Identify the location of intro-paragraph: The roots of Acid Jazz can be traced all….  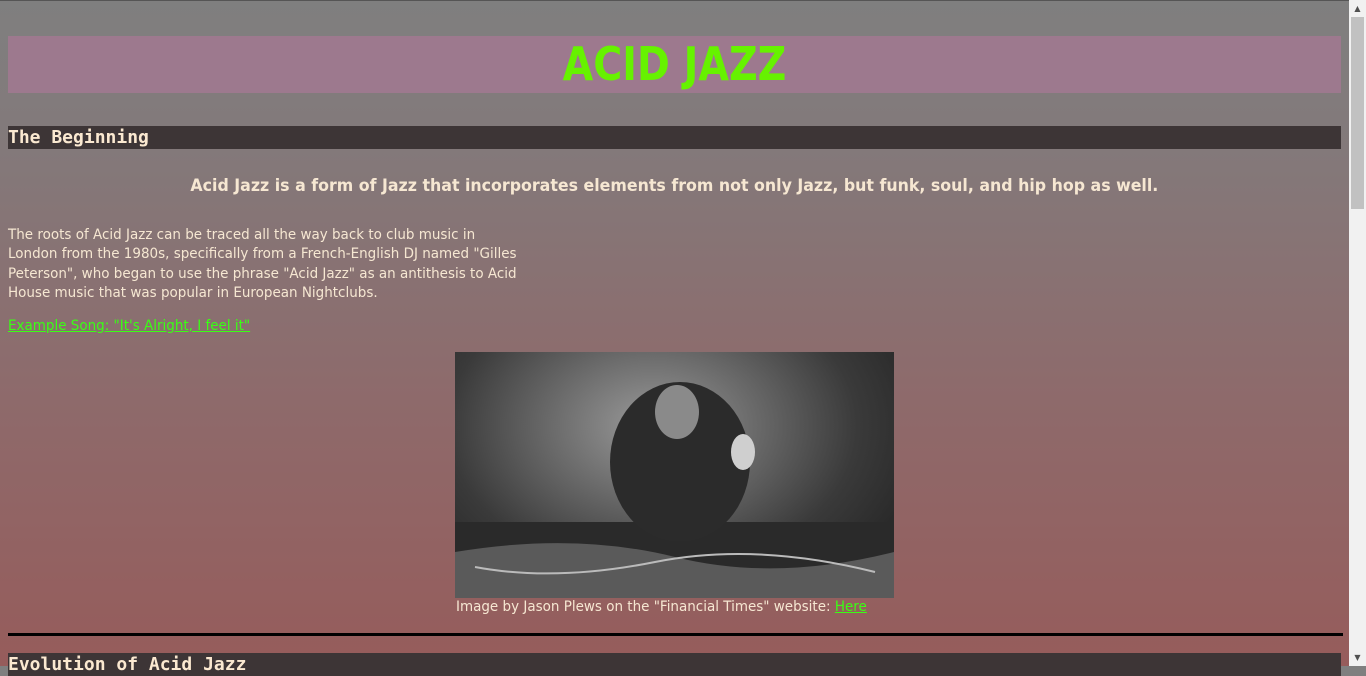
(262, 264).